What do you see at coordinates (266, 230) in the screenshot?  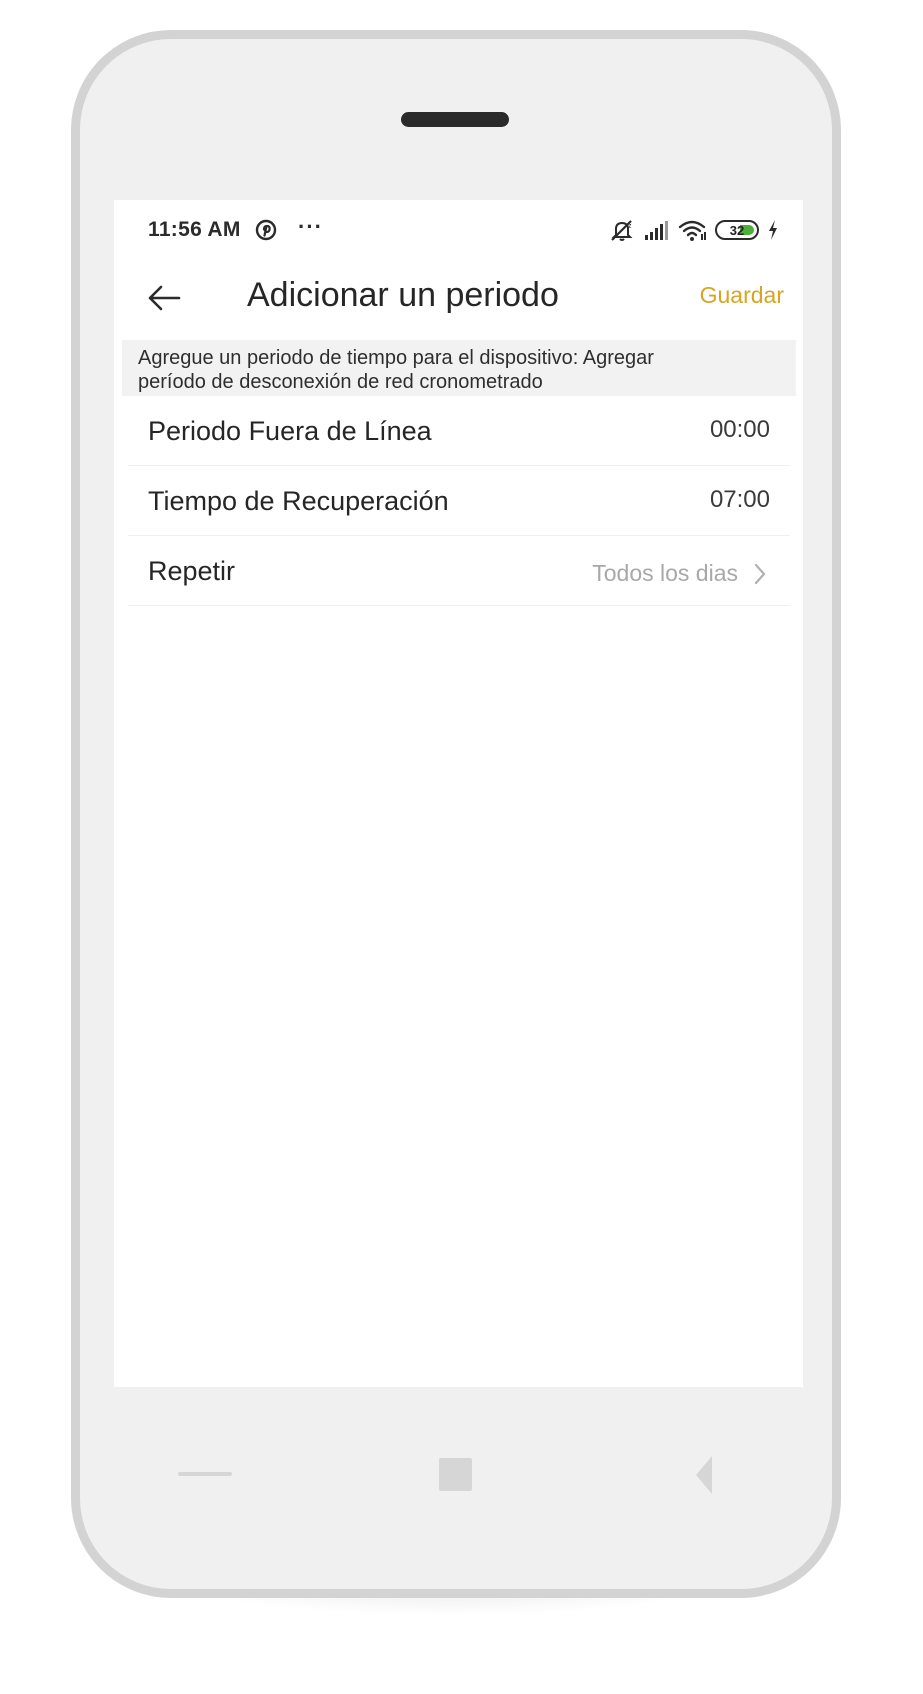 I see `pinterest-icon` at bounding box center [266, 230].